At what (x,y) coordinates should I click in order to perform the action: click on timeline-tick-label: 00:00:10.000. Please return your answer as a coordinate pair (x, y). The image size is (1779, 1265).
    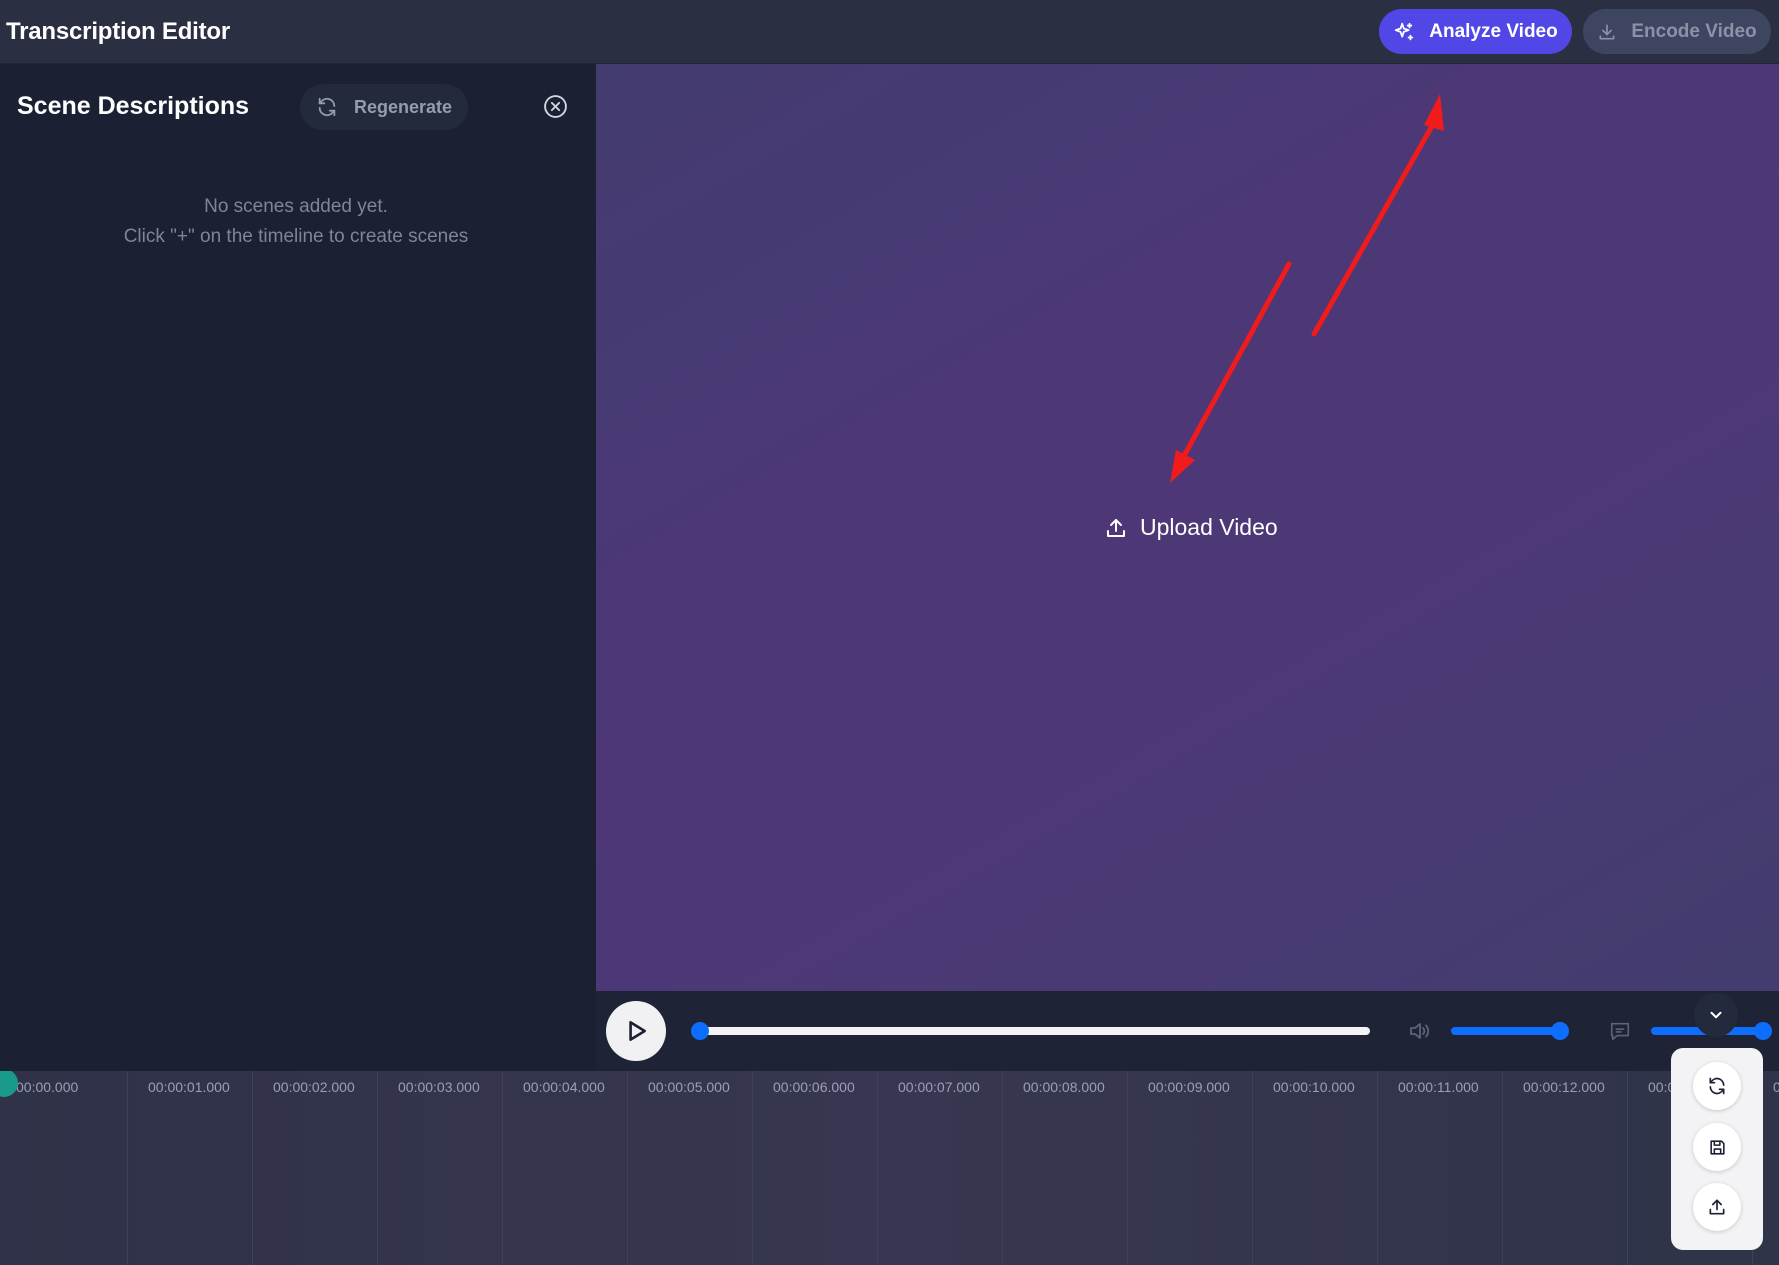
    Looking at the image, I should click on (1314, 1087).